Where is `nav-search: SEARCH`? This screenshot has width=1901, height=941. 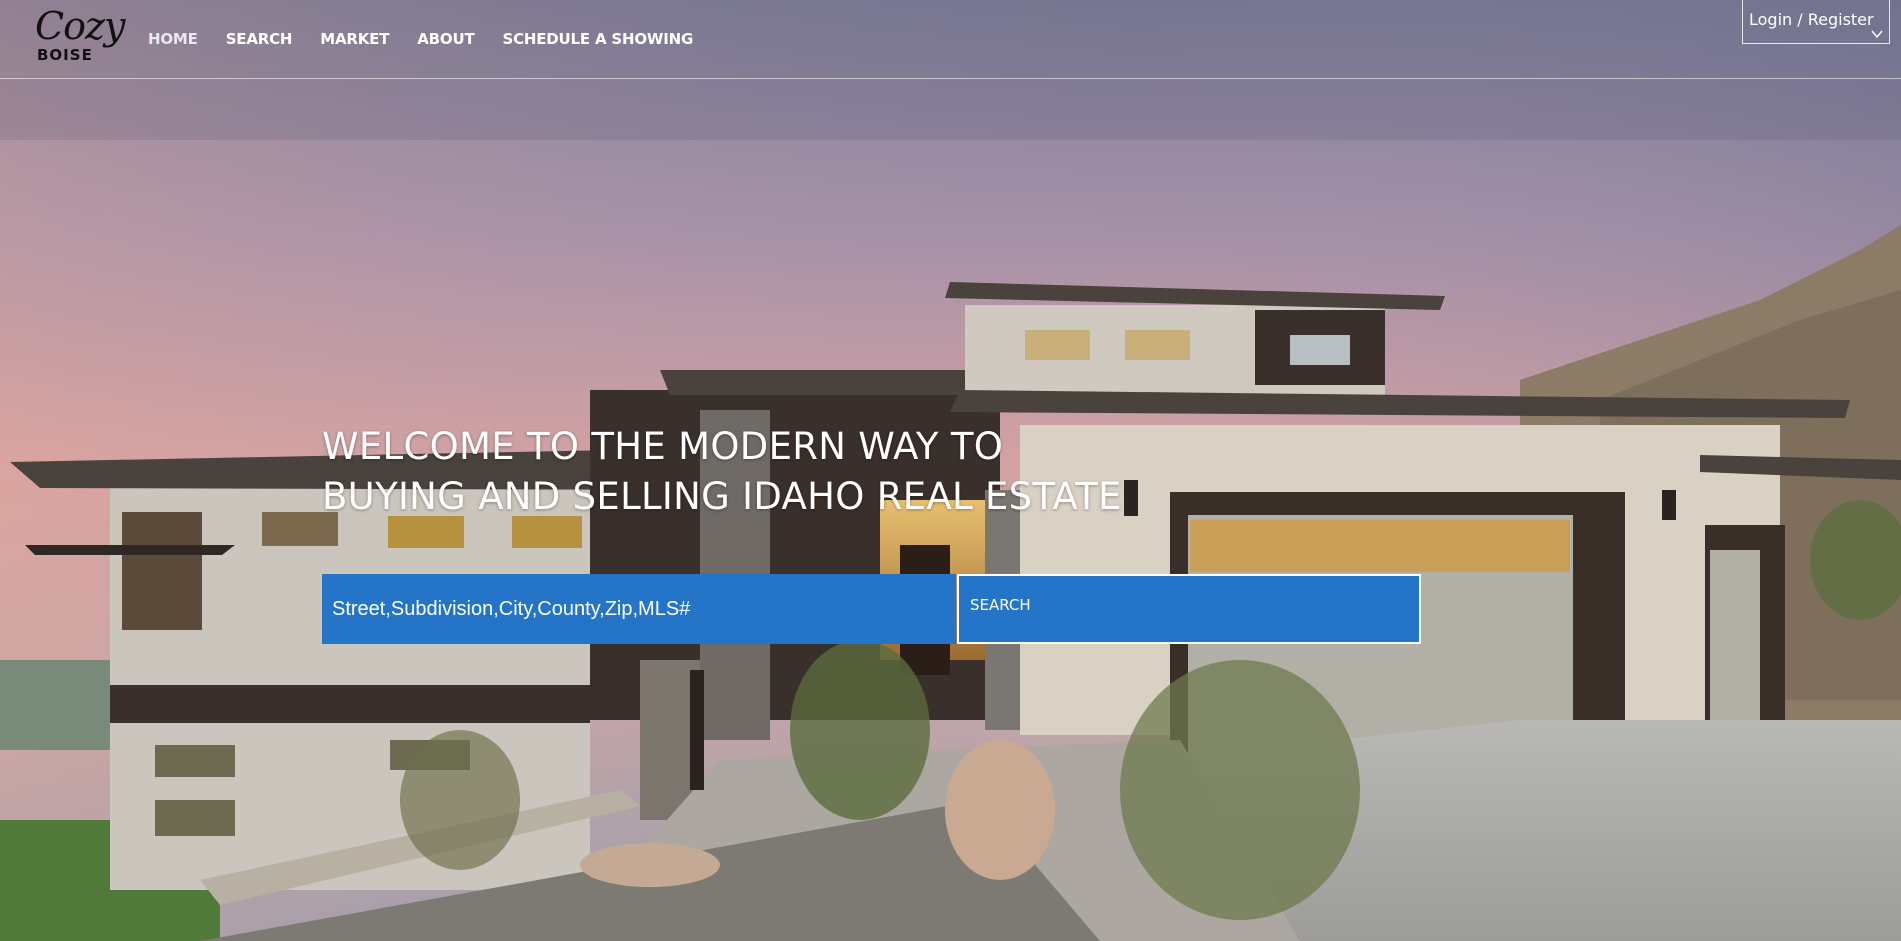
nav-search: SEARCH is located at coordinates (259, 39).